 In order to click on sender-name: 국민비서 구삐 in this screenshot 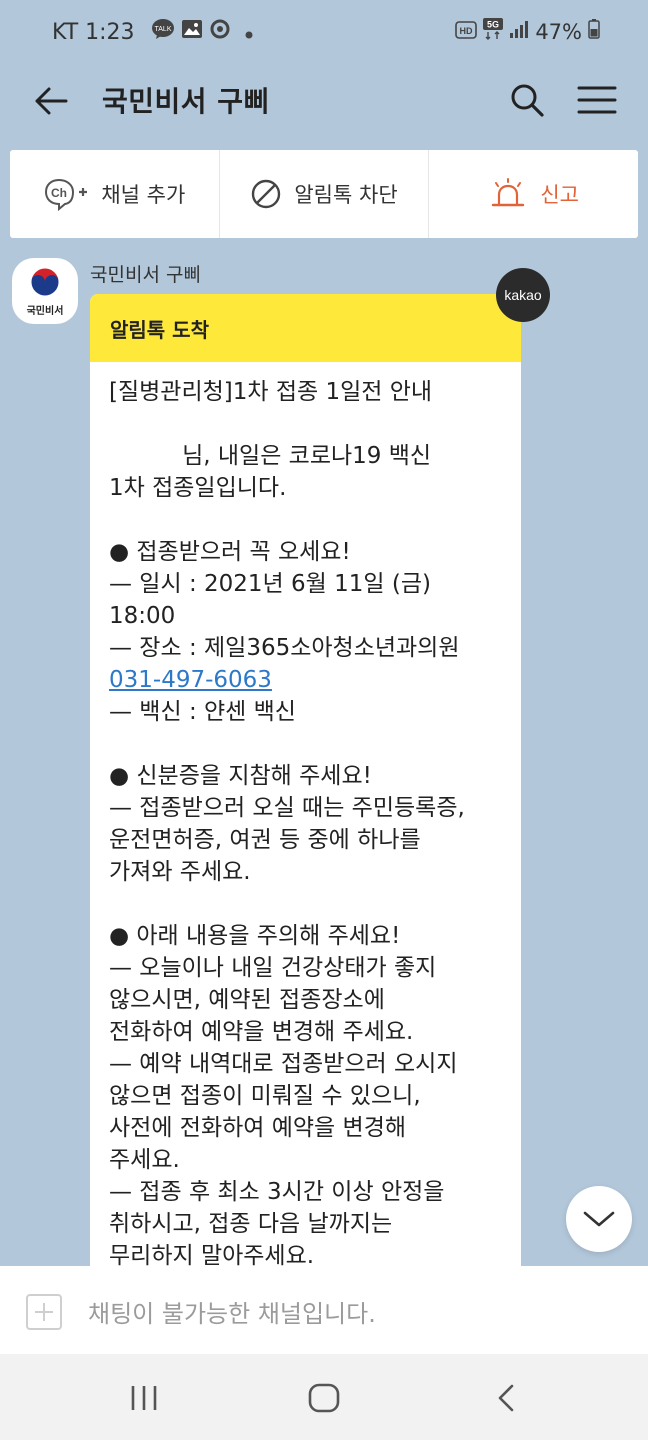, I will do `click(145, 275)`.